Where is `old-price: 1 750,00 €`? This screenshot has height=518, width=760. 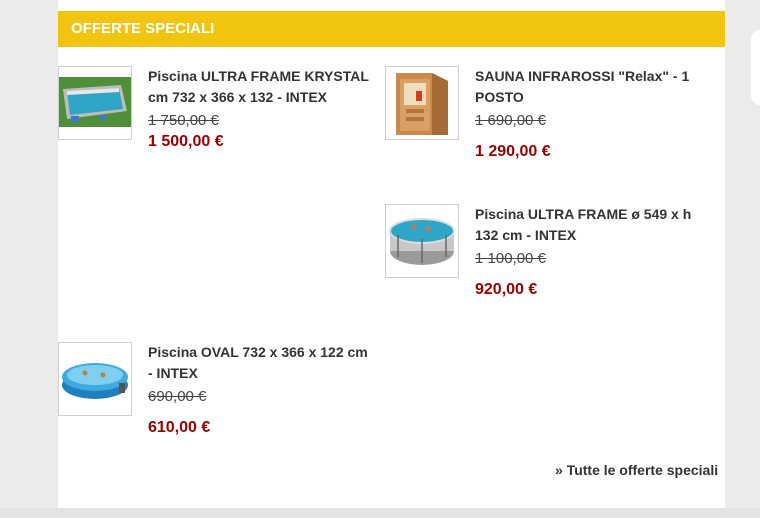 old-price: 1 750,00 € is located at coordinates (183, 120).